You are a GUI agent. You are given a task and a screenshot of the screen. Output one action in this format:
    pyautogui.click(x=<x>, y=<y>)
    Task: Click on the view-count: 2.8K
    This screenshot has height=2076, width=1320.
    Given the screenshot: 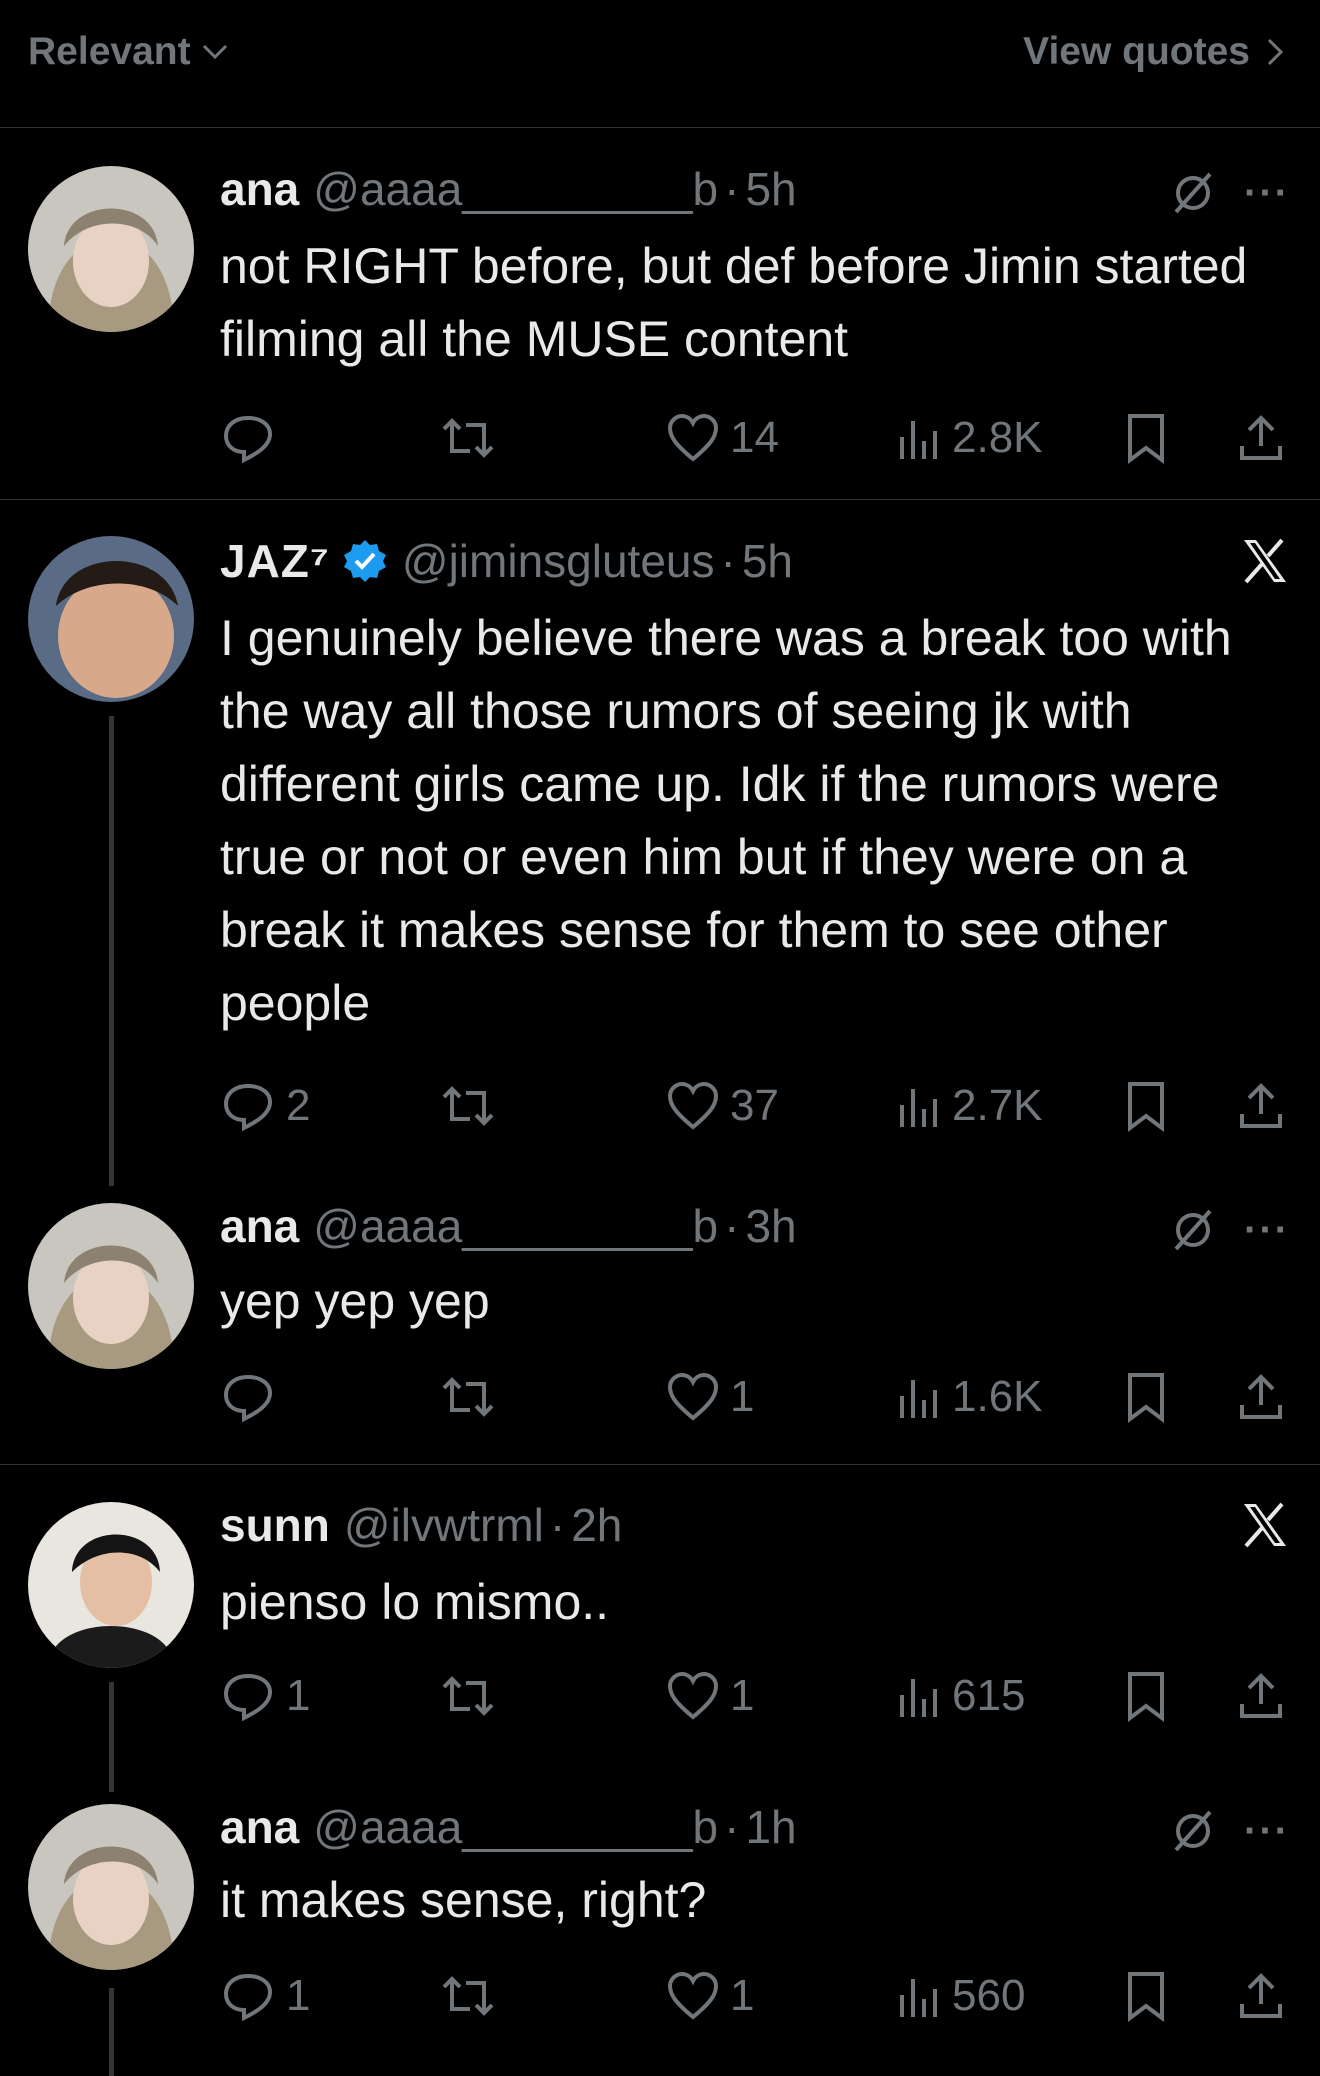 What is the action you would take?
    pyautogui.click(x=997, y=437)
    